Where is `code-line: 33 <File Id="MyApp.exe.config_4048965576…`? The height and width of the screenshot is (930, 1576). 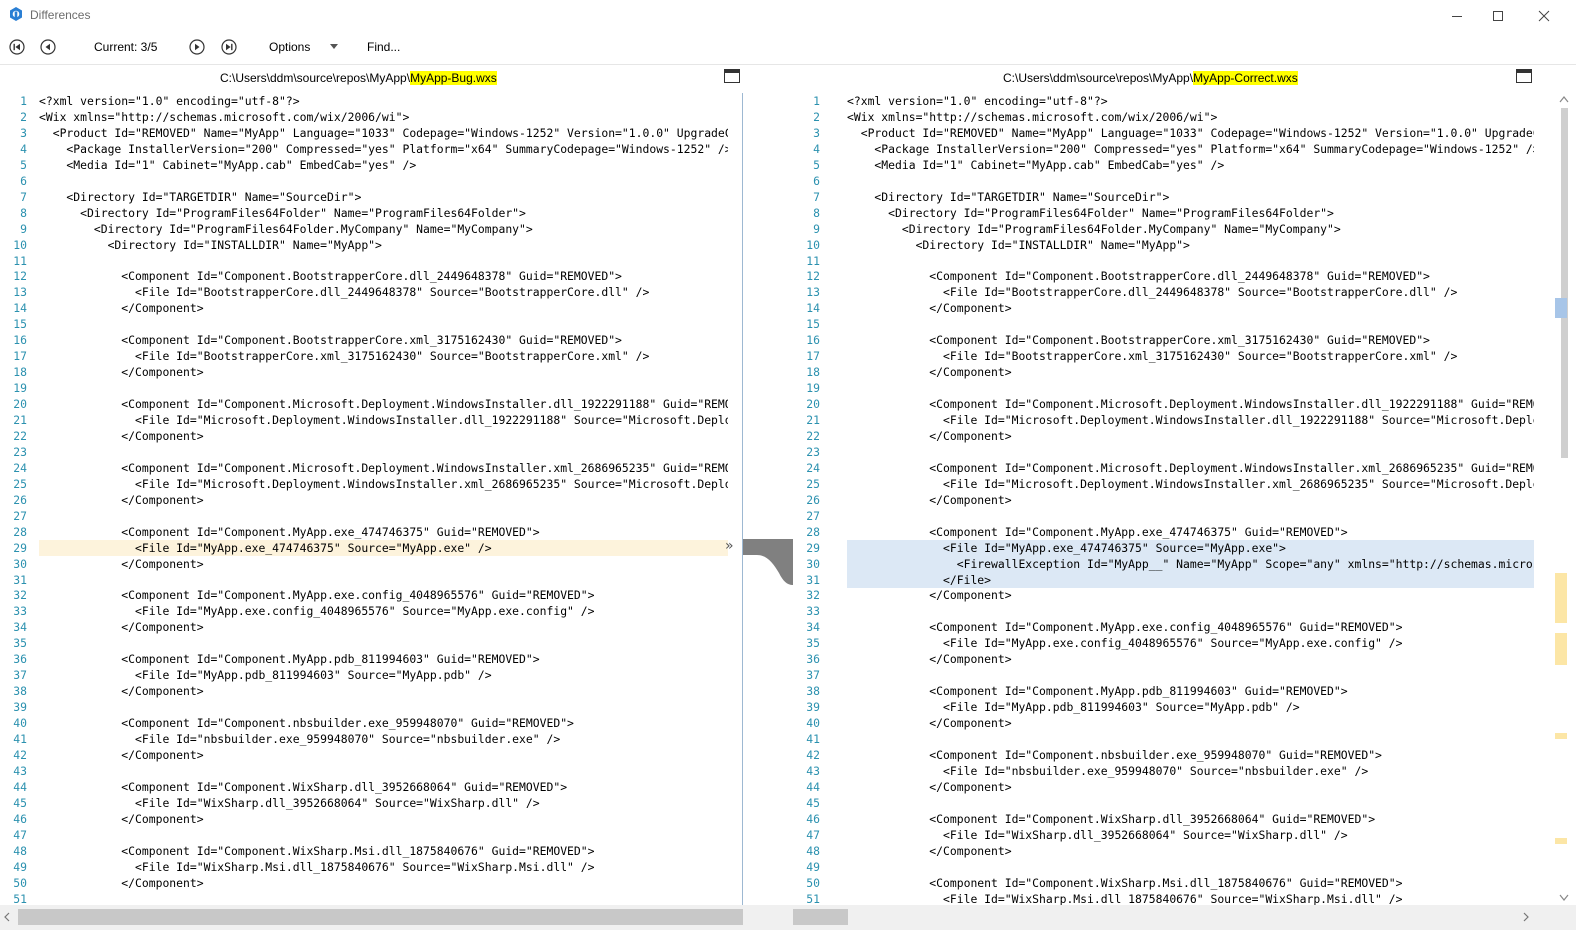 code-line: 33 <File Id="MyApp.exe.config_4048965576… is located at coordinates (364, 611).